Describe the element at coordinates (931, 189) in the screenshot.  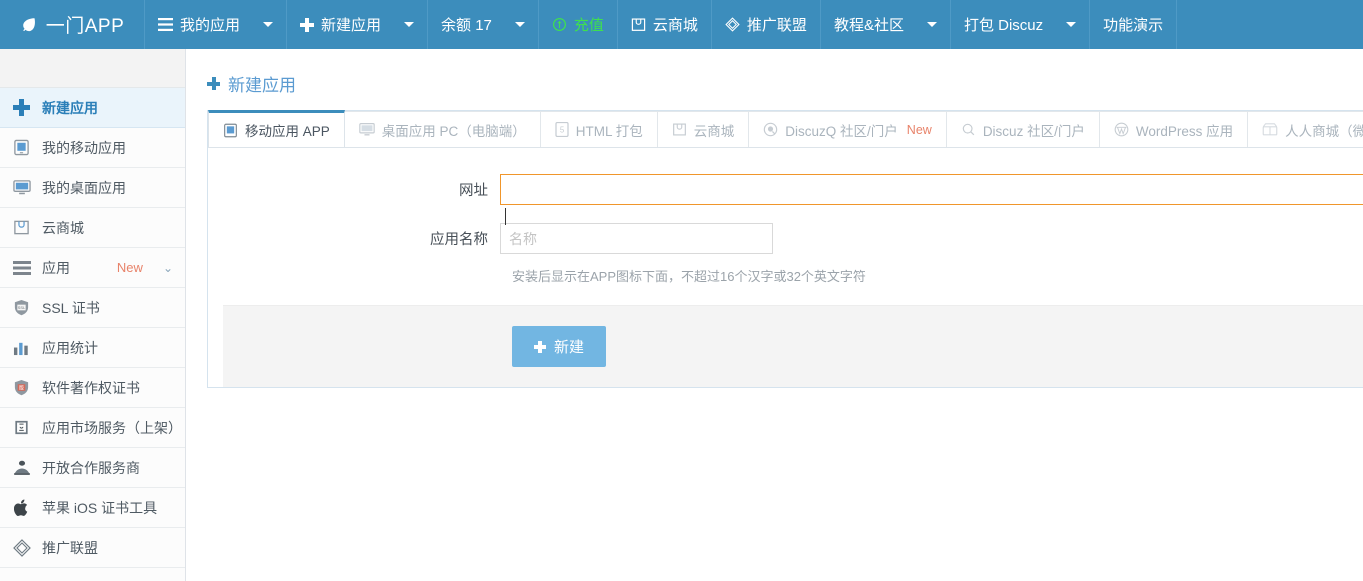
I see `url-input` at that location.